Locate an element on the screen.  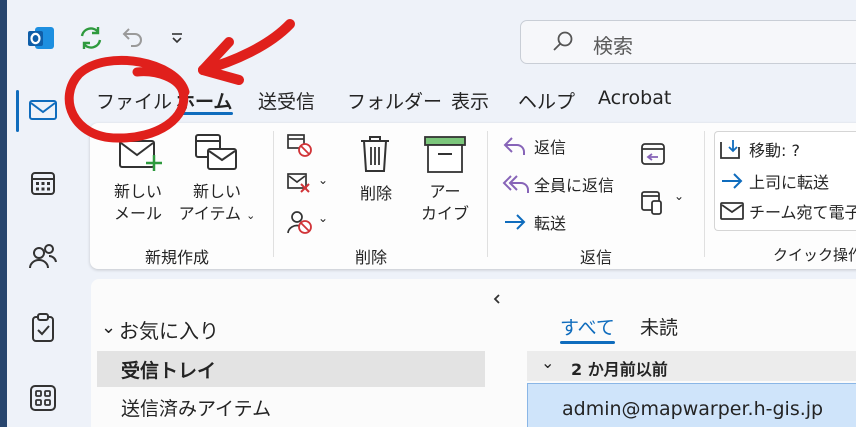
annotation-circle-arrow is located at coordinates (179, 81).